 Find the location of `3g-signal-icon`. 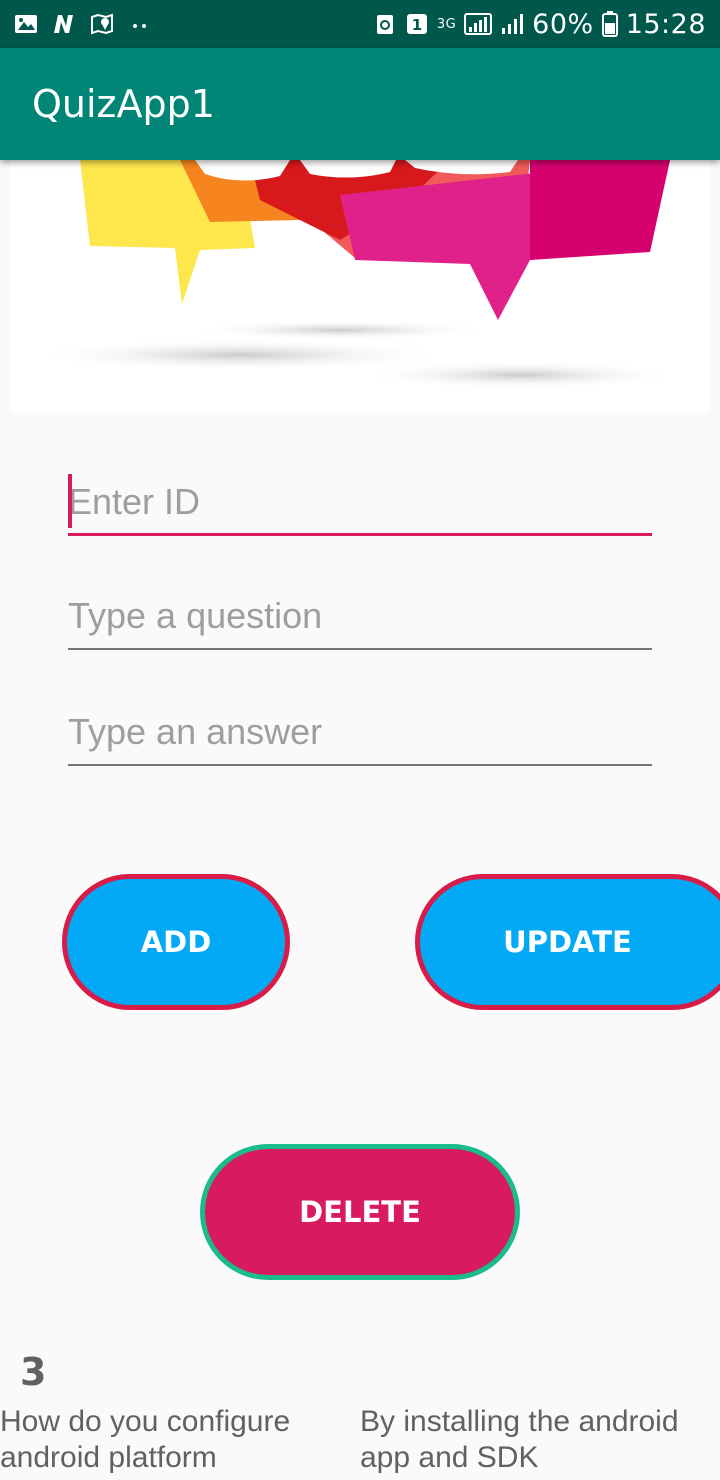

3g-signal-icon is located at coordinates (478, 24).